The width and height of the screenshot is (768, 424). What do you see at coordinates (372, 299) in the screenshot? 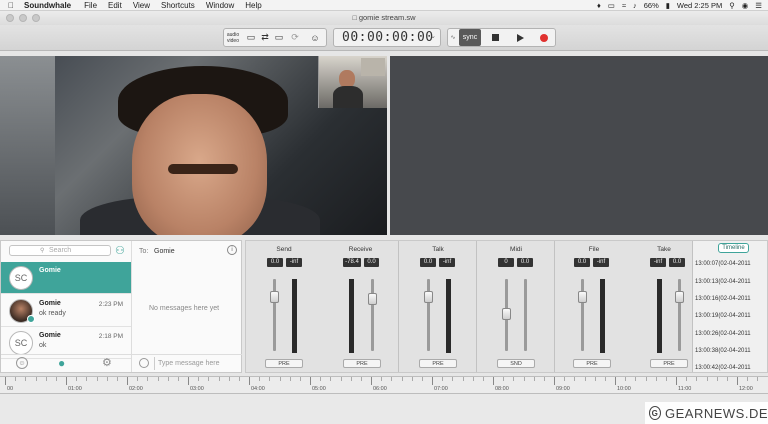
I see `receive-fader-knob` at bounding box center [372, 299].